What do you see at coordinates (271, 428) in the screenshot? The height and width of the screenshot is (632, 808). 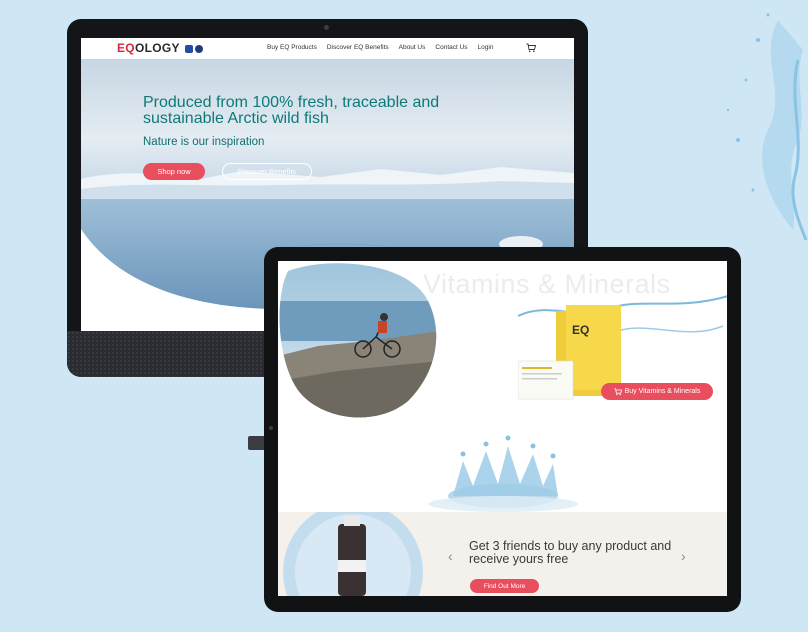 I see `tablet-camera` at bounding box center [271, 428].